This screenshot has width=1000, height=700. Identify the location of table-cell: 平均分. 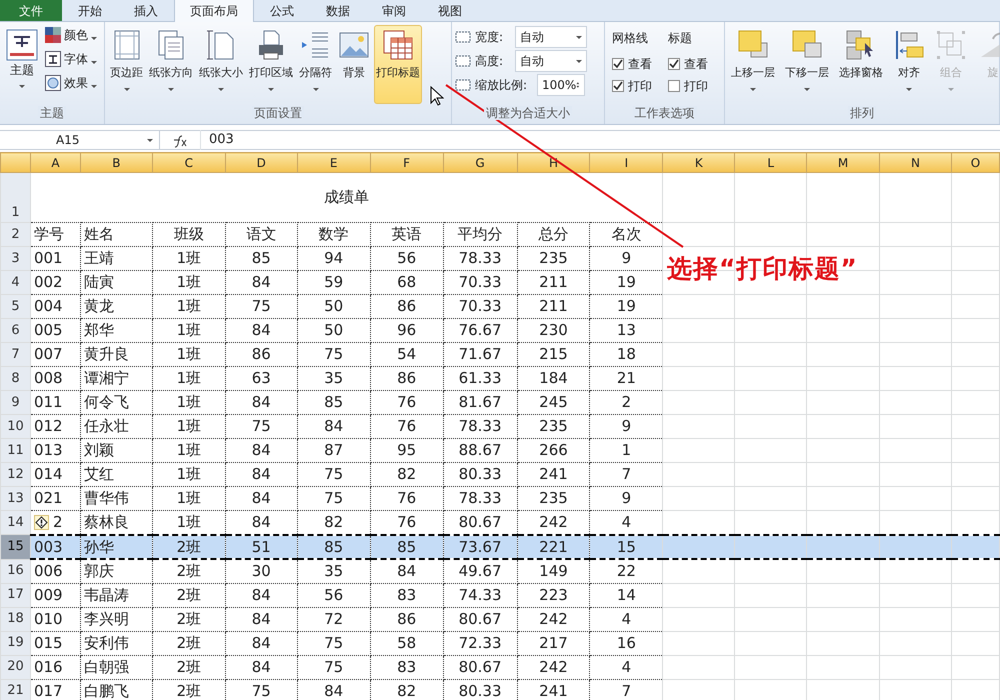
(480, 234).